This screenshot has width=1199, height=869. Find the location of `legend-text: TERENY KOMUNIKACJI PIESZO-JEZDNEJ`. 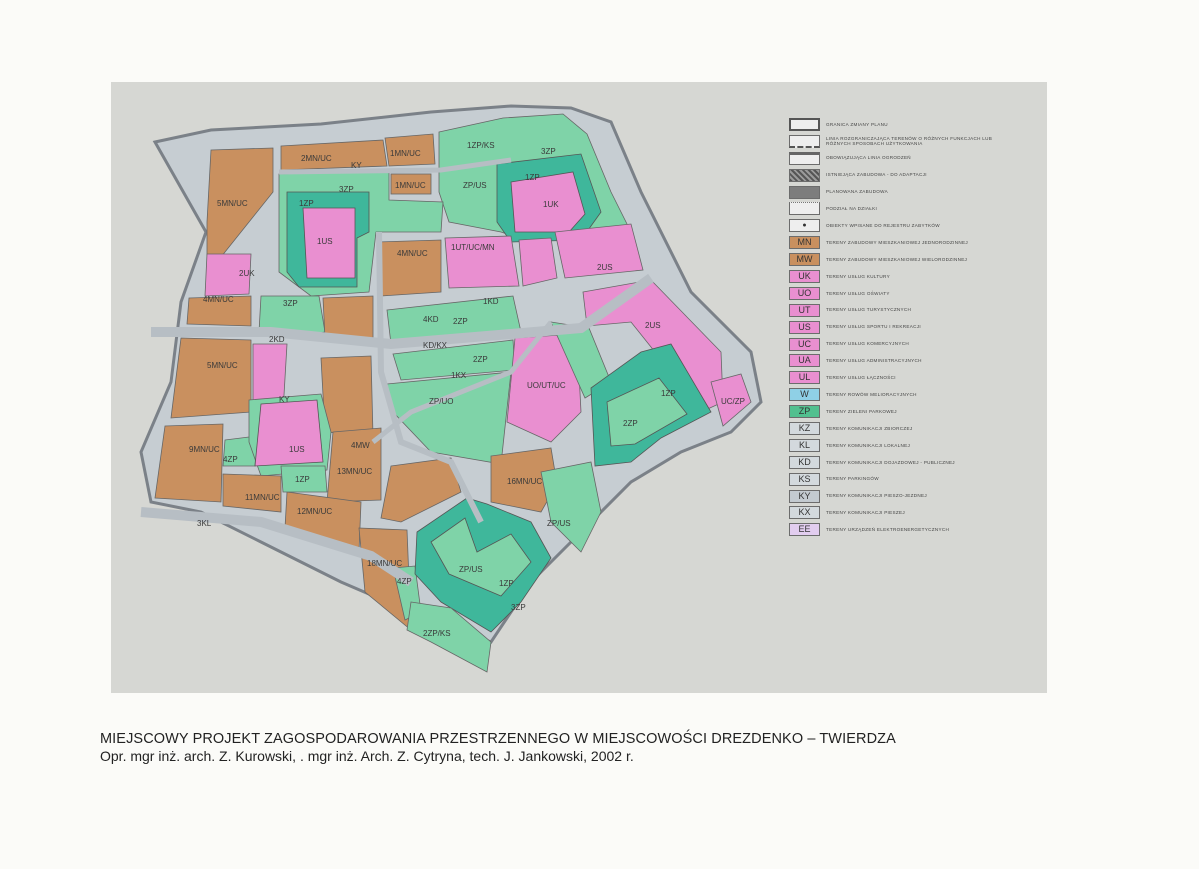

legend-text: TERENY KOMUNIKACJI PIESZO-JEZDNEJ is located at coordinates (876, 496).